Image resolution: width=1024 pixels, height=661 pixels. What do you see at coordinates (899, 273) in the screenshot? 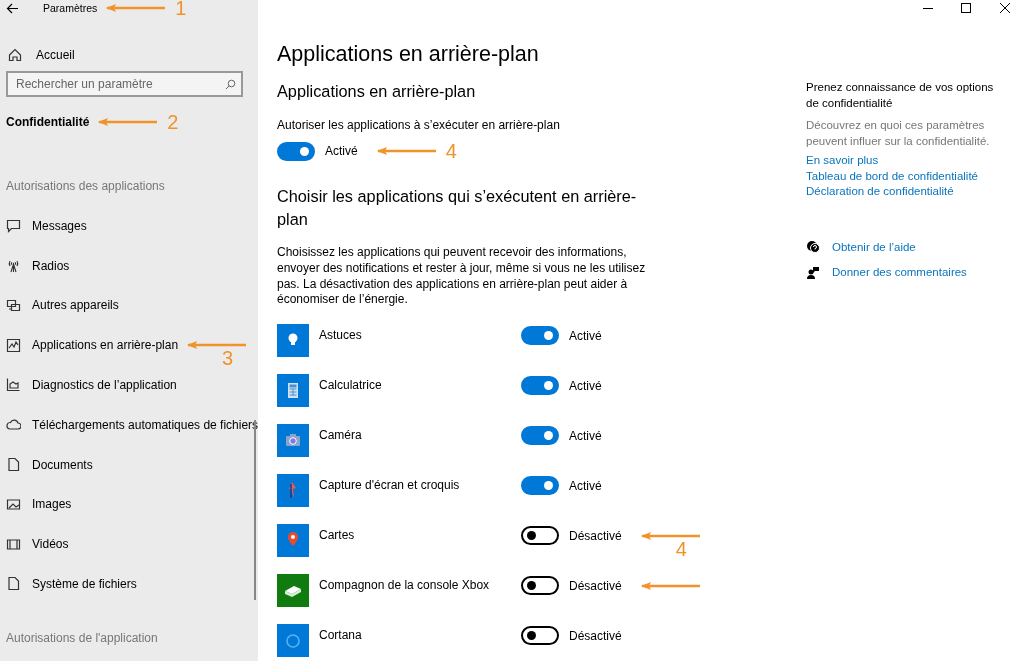
I see `help-link: Donner des commentaires` at bounding box center [899, 273].